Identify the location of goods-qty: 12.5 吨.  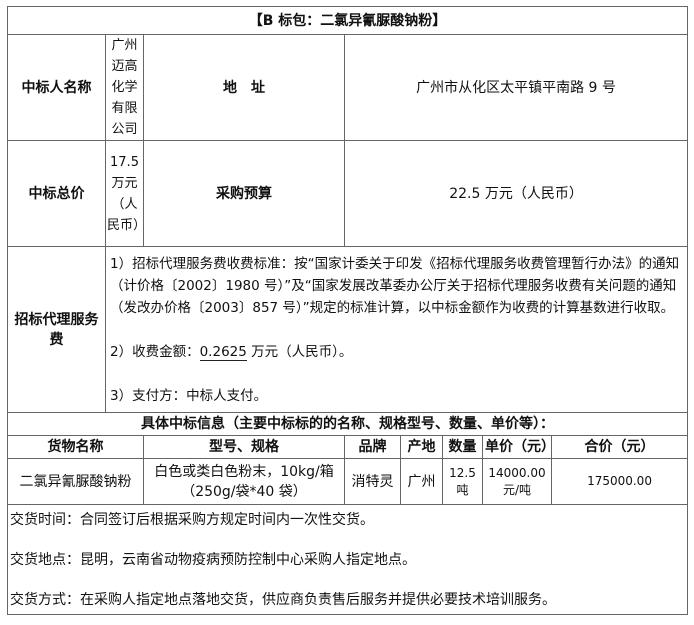
(462, 481).